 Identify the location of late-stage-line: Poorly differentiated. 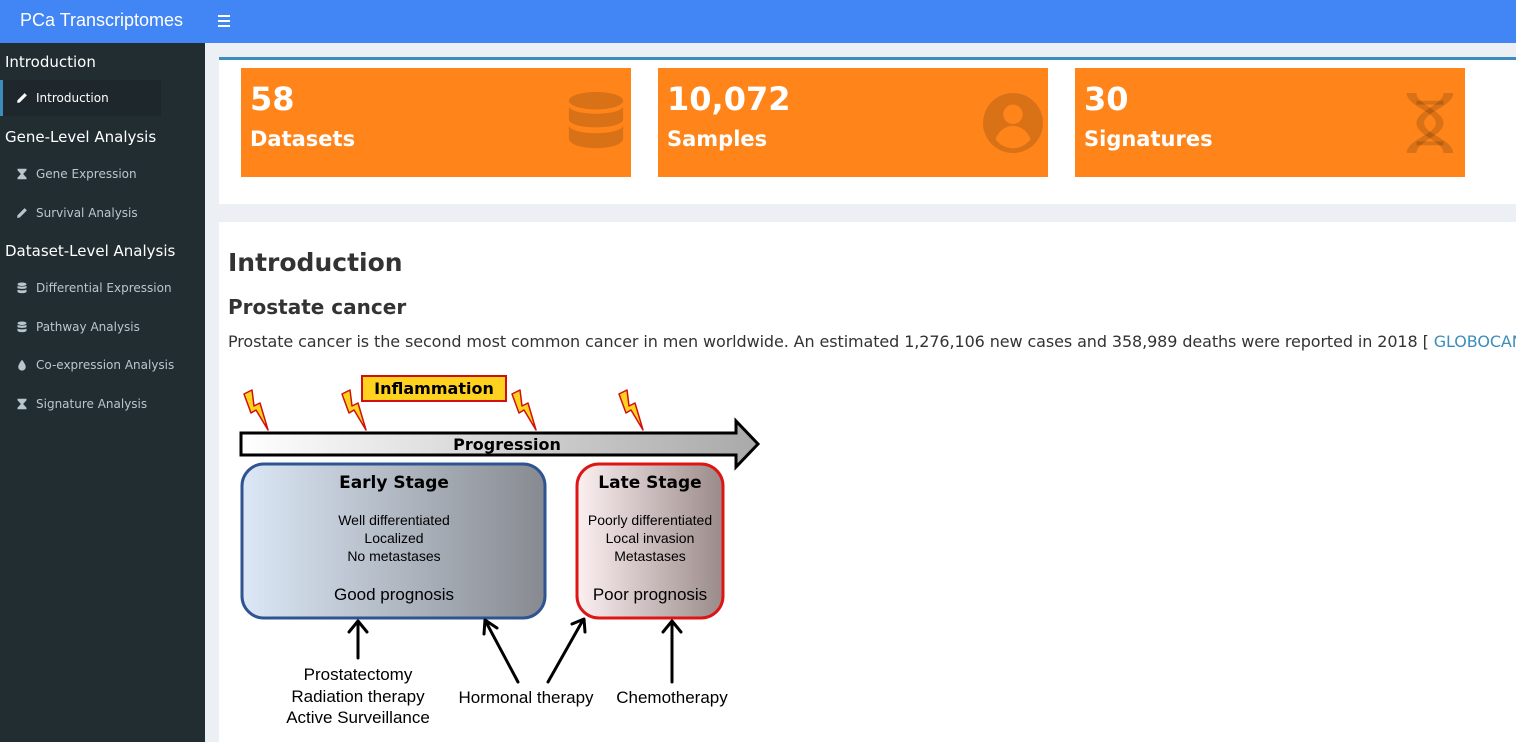
(650, 520).